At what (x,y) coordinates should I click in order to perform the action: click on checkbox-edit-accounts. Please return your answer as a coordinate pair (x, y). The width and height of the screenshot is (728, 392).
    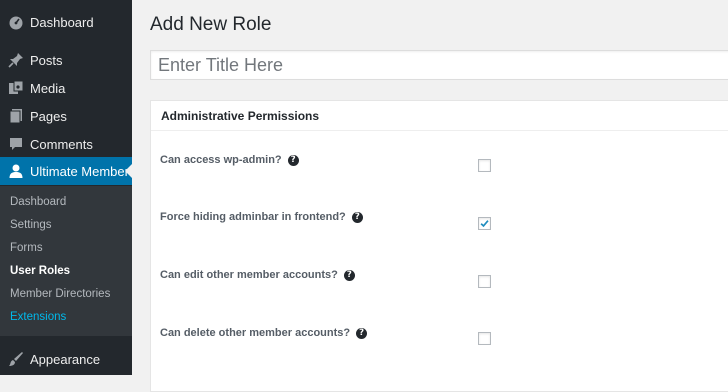
    Looking at the image, I should click on (484, 281).